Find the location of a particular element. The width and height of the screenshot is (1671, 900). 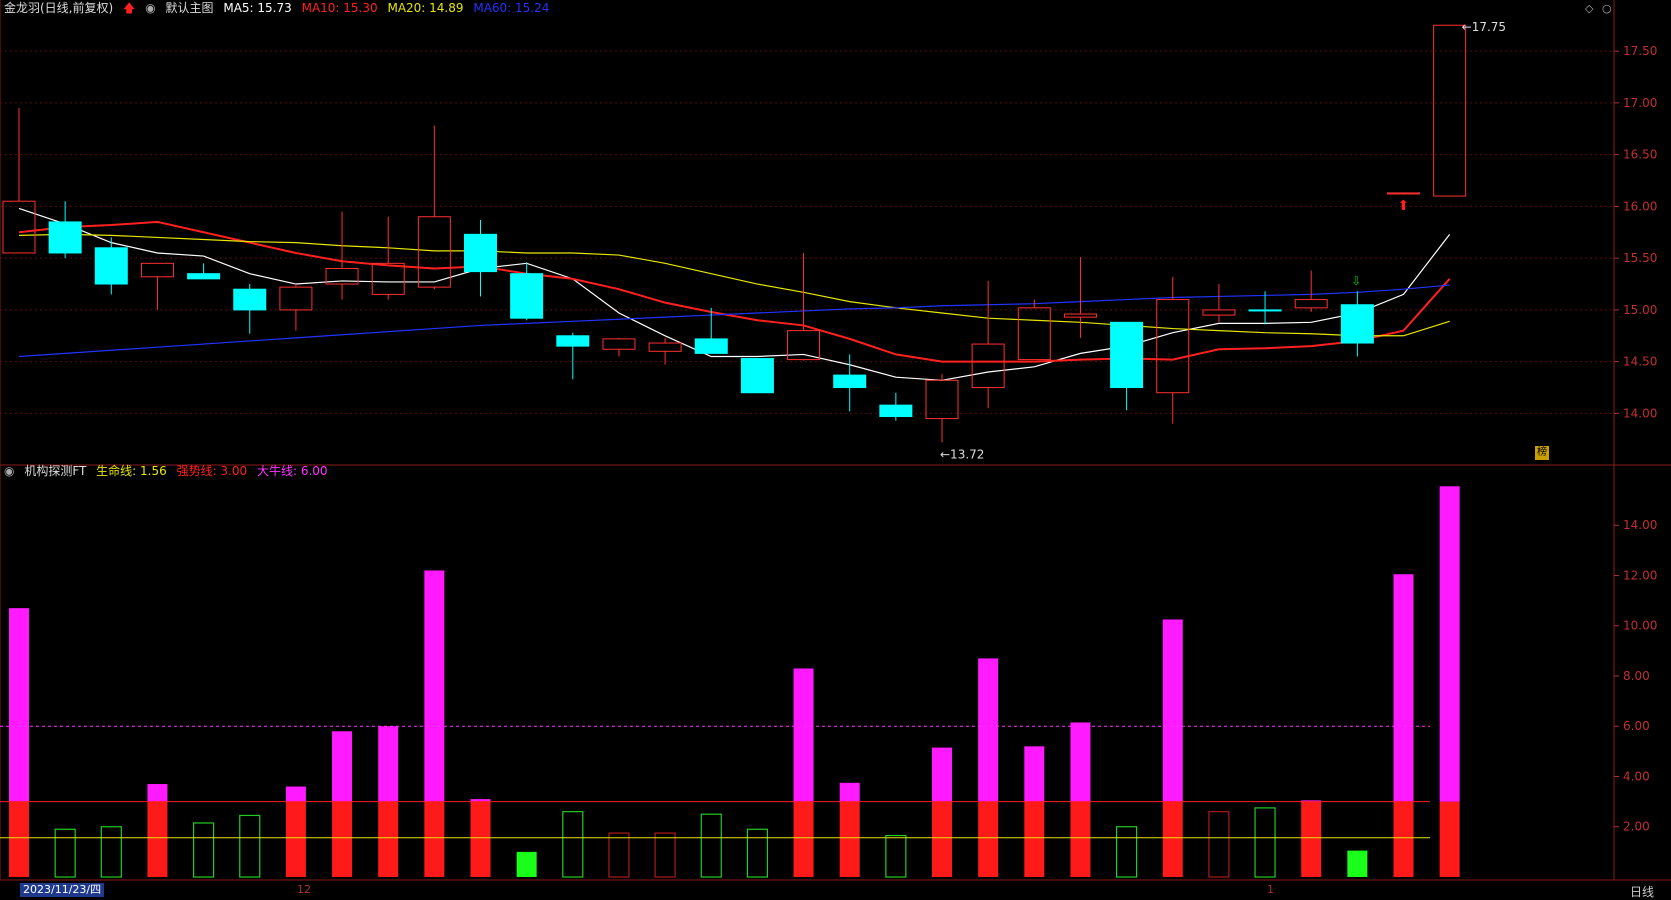

value-tick-label: 10.00 is located at coordinates (1640, 626).